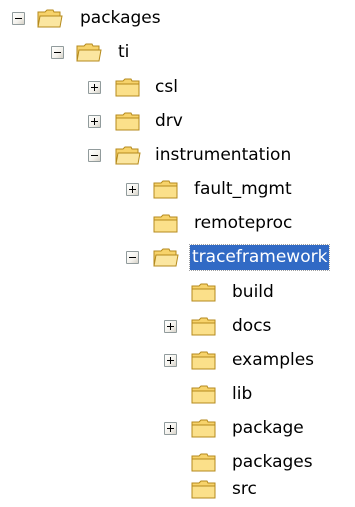 This screenshot has height=507, width=355. Describe the element at coordinates (177, 361) in the screenshot. I see `tree-item-examples: examples` at that location.